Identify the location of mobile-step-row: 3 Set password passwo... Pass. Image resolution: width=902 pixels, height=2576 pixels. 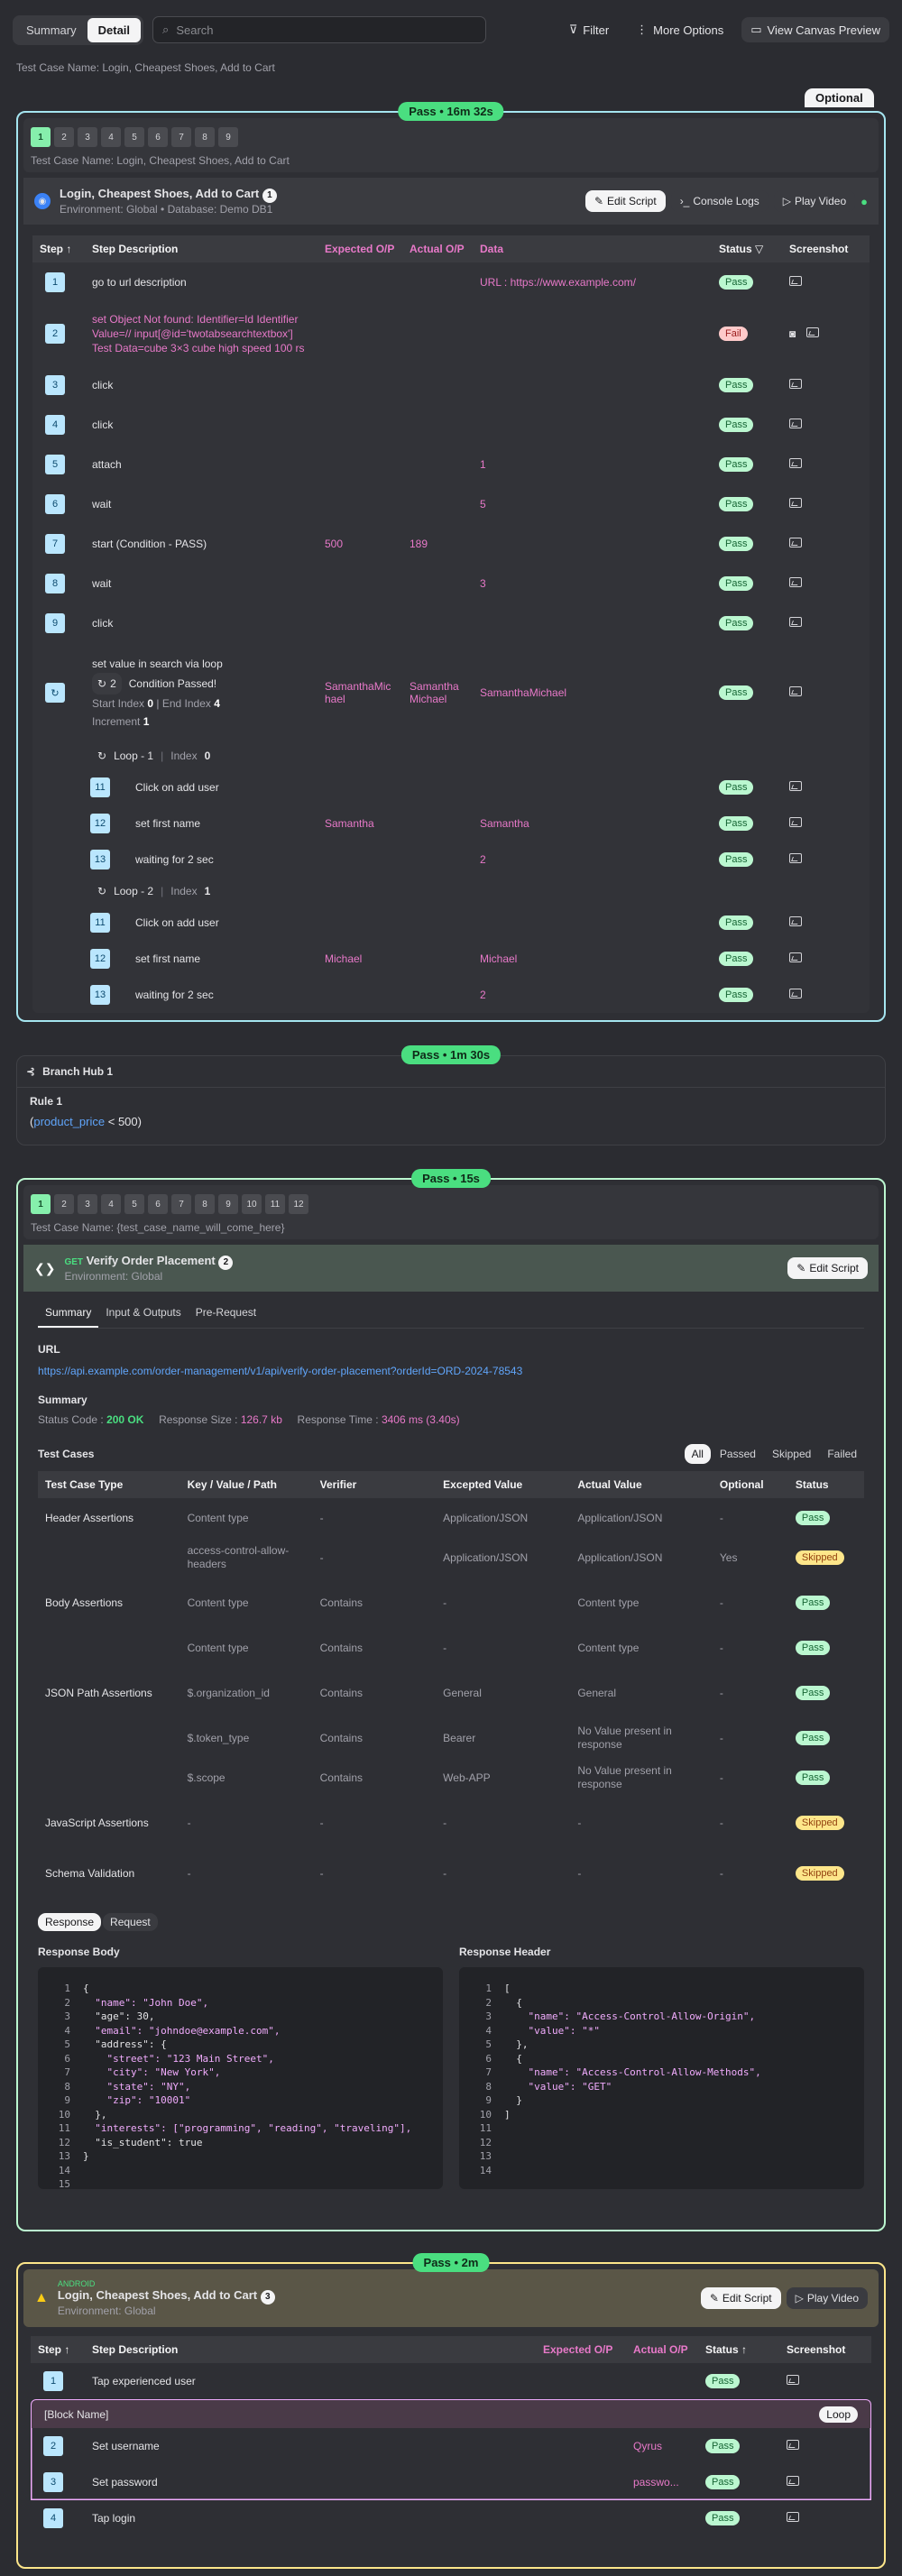
(451, 2482).